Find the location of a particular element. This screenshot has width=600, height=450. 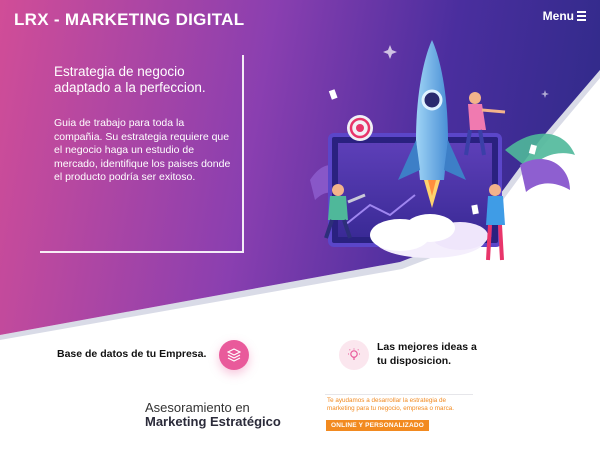

layers-icon is located at coordinates (234, 355).